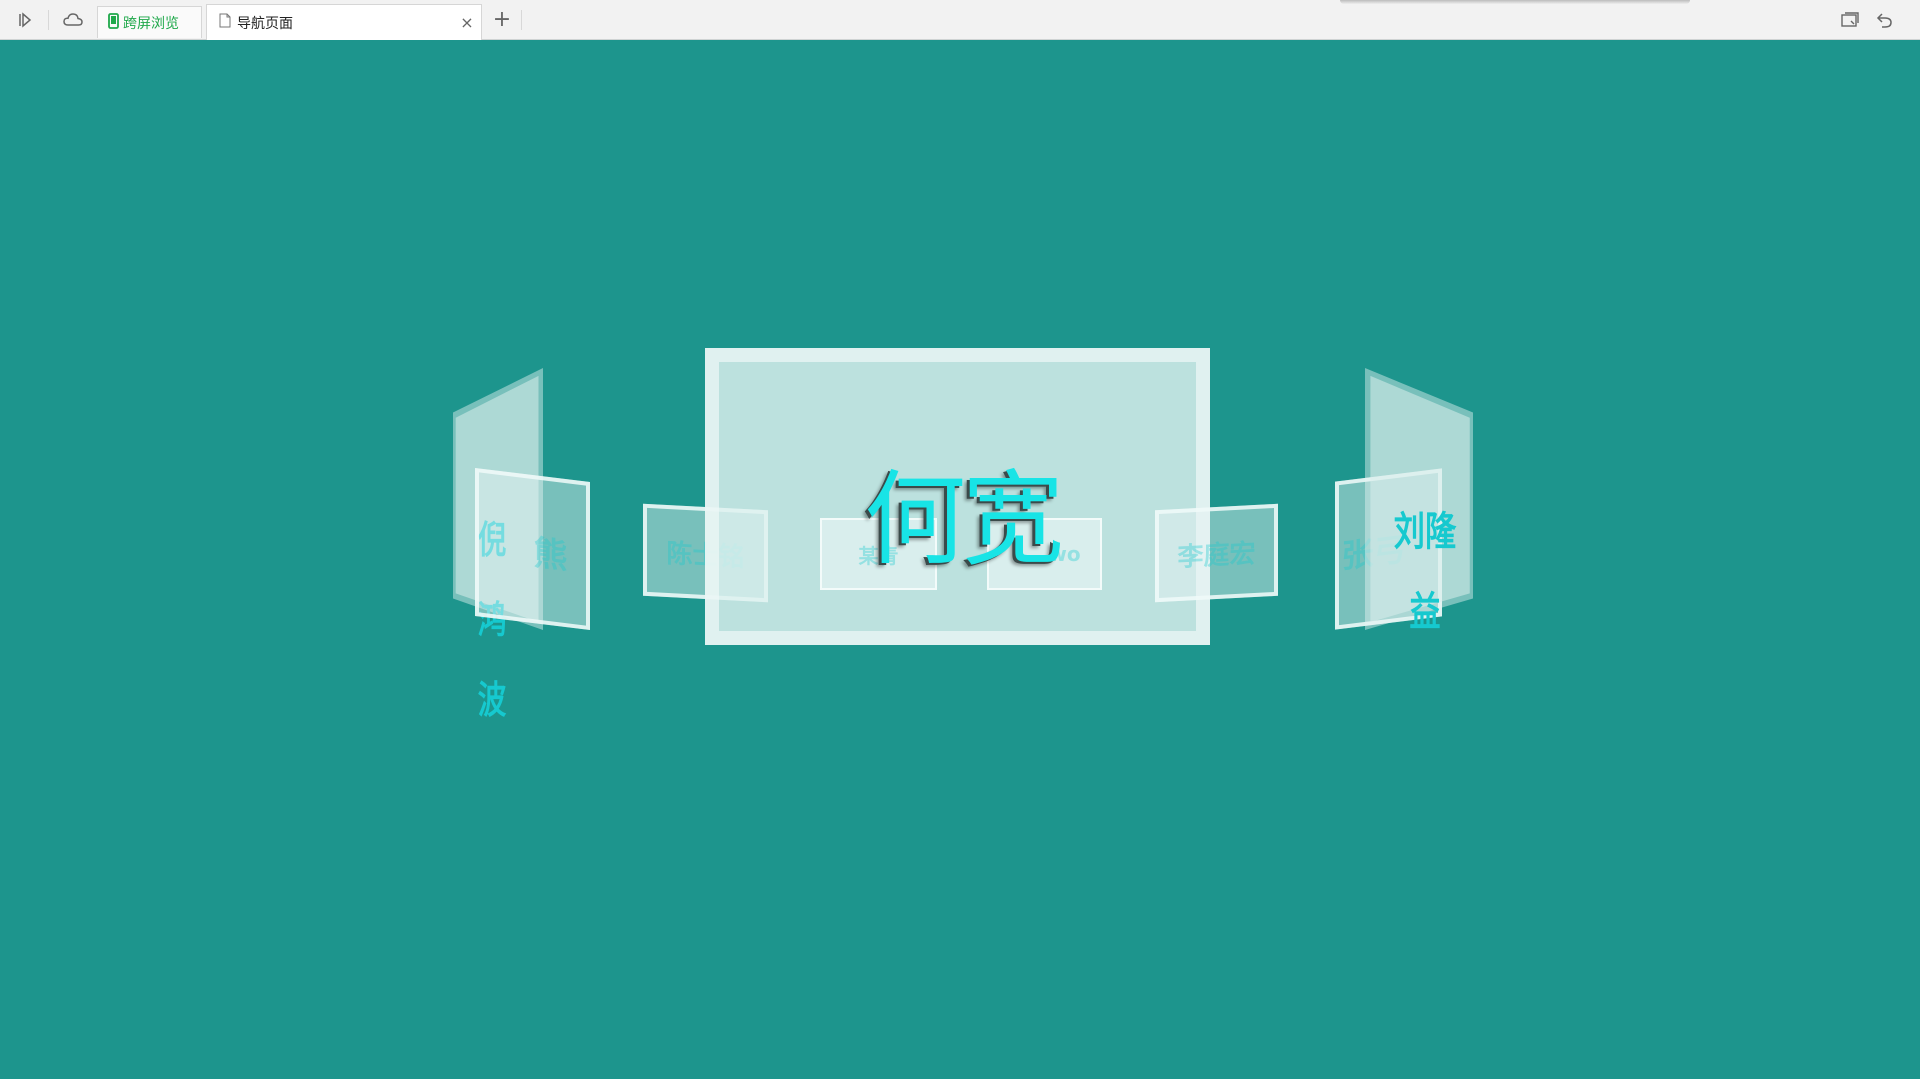 The image size is (1920, 1079). What do you see at coordinates (265, 23) in the screenshot?
I see `tab-title: 导航页面` at bounding box center [265, 23].